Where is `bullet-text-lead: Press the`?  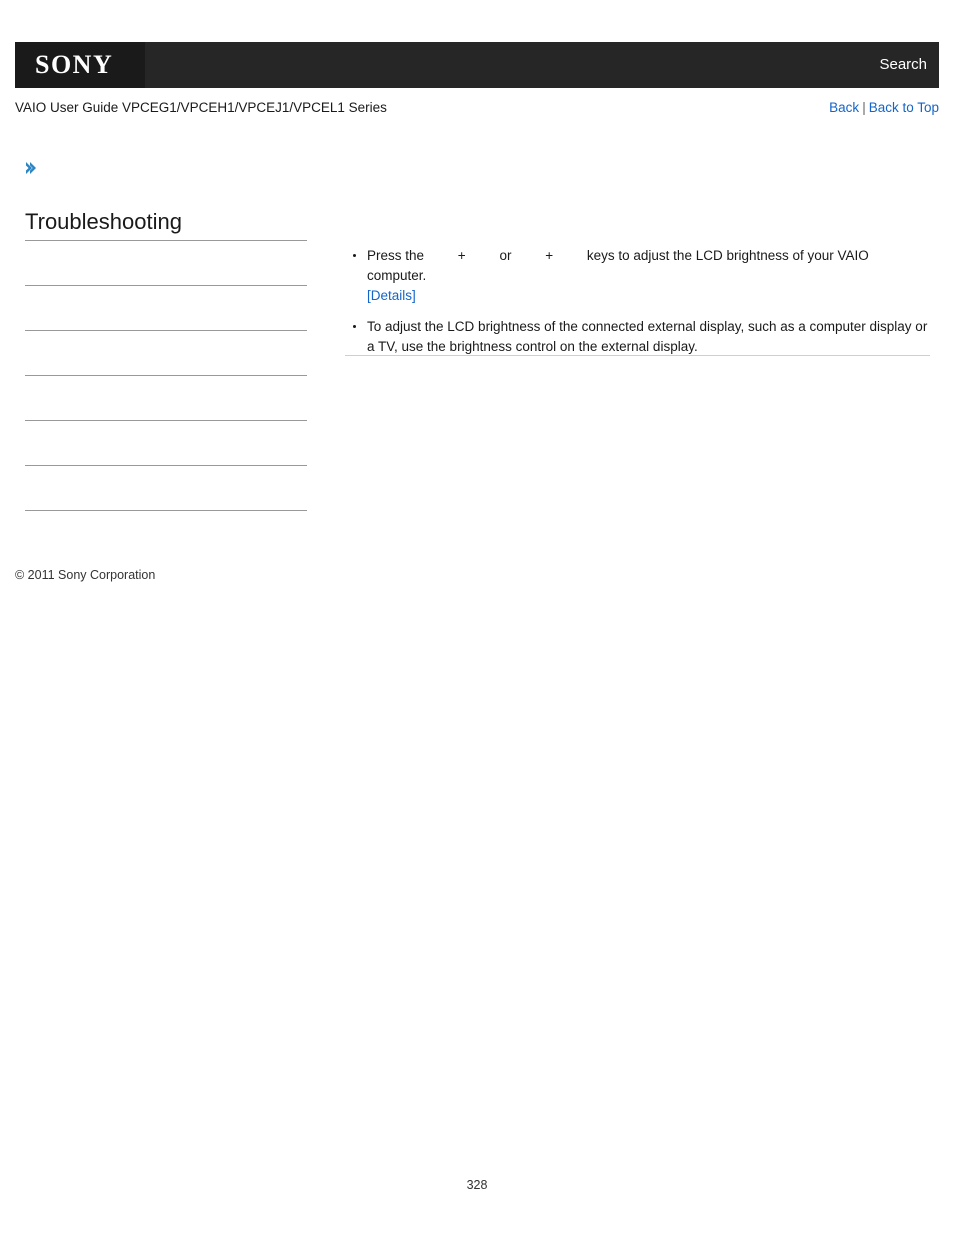
bullet-text-lead: Press the is located at coordinates (396, 255).